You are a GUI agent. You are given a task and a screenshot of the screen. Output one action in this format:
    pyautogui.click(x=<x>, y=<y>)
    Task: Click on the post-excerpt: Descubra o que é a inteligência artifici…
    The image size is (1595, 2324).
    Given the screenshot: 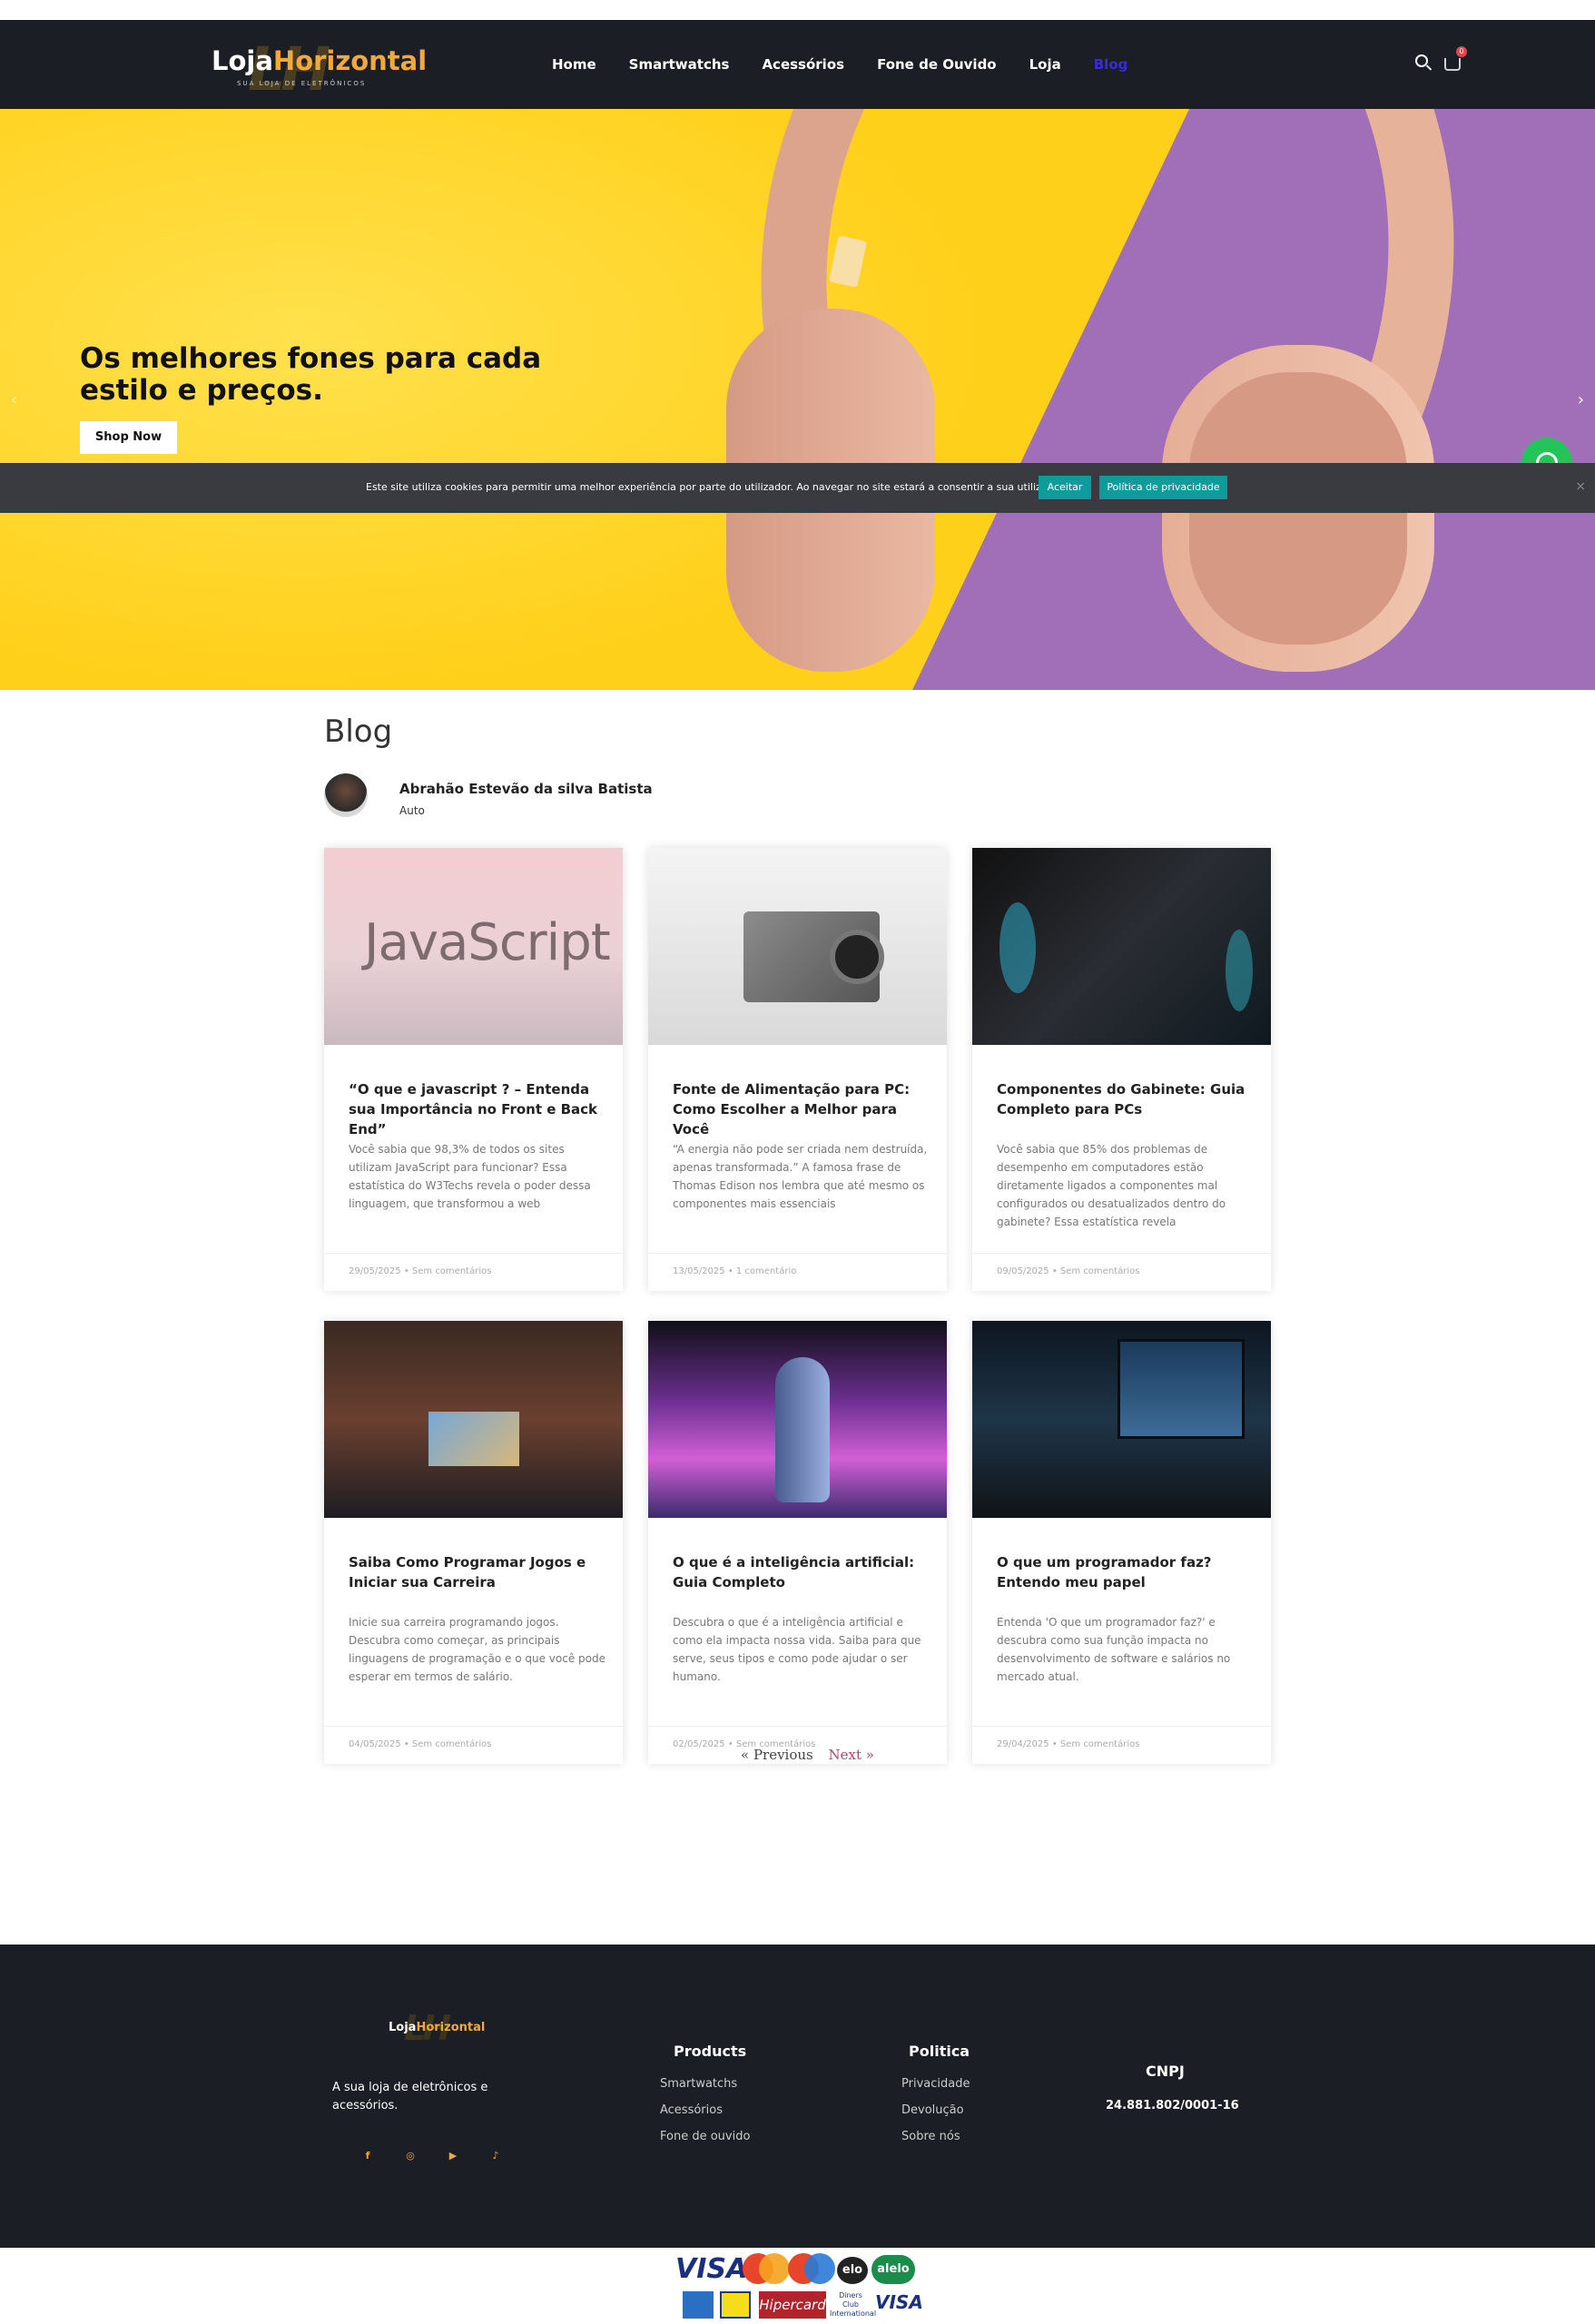 What is the action you would take?
    pyautogui.click(x=797, y=1649)
    